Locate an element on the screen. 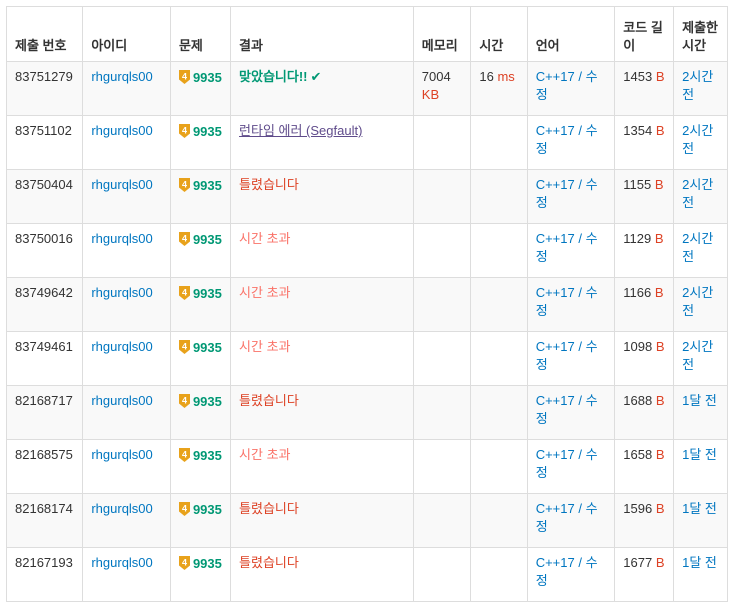 This screenshot has width=738, height=615. result-text: 런타임 에러 (Segfault) is located at coordinates (300, 130).